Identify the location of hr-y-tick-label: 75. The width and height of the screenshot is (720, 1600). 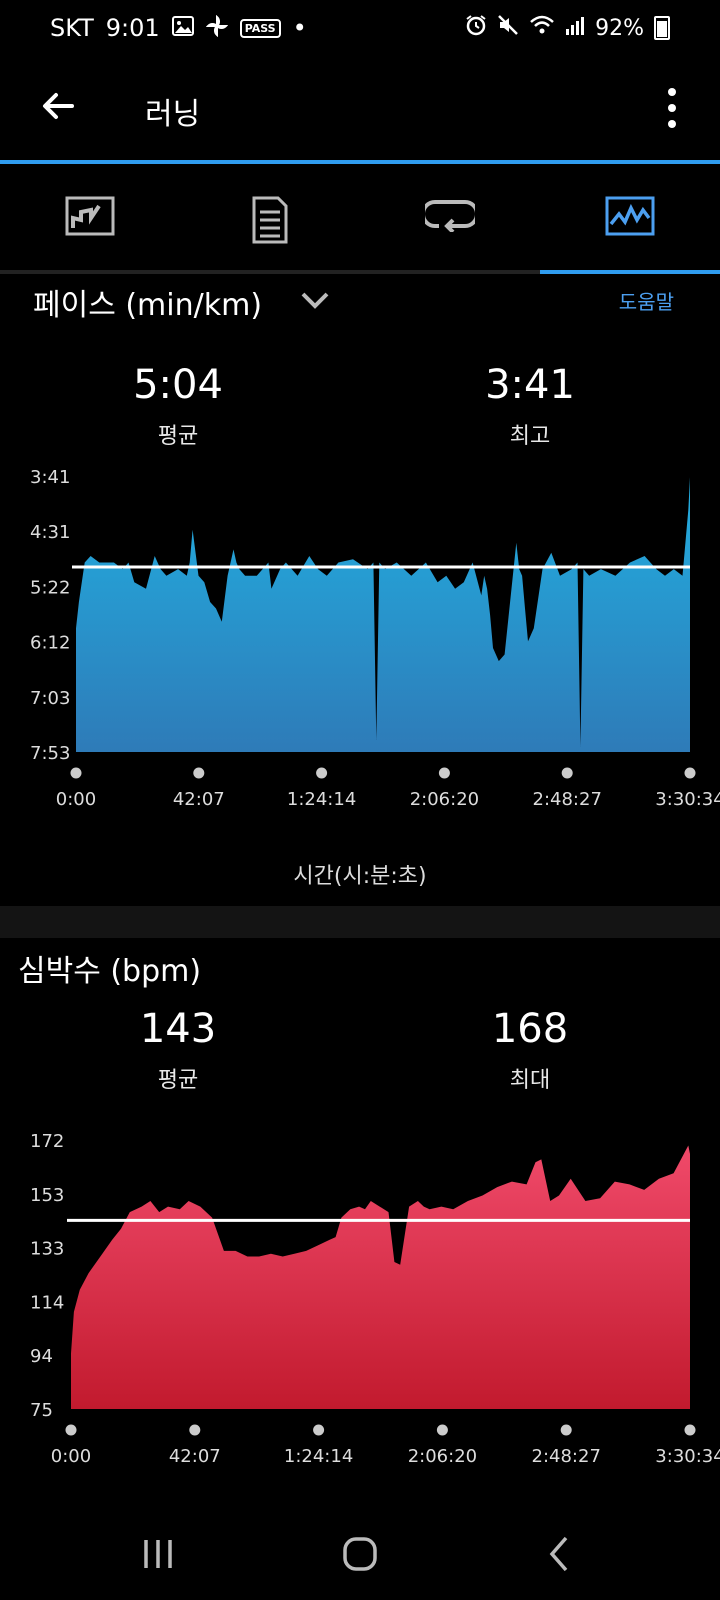
(41, 1410).